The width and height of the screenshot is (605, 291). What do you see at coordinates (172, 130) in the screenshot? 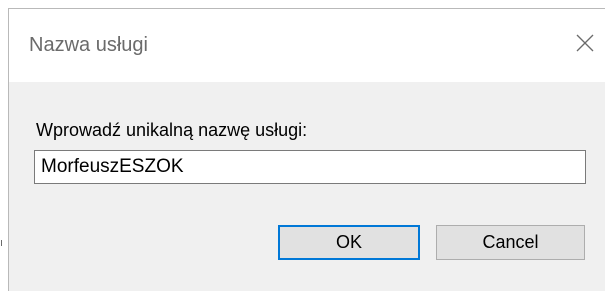
I see `service-name-label: Wprowadź unikalną nazwę usługi:` at bounding box center [172, 130].